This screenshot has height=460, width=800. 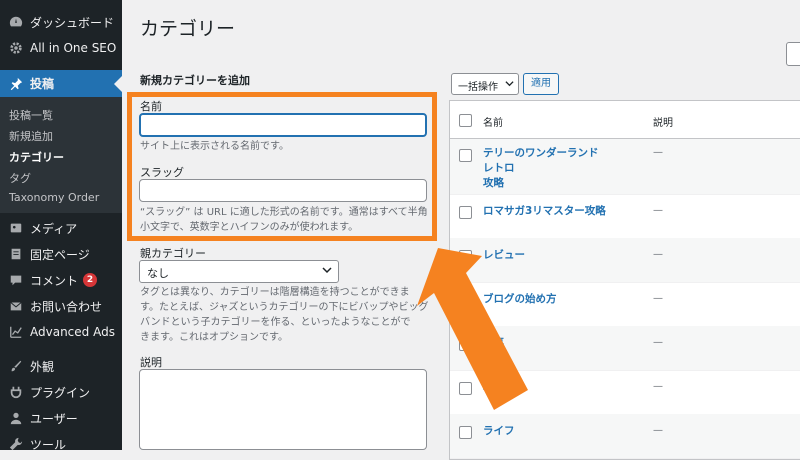 What do you see at coordinates (625, 167) in the screenshot?
I see `table-row: テリーのワンダーランドレトロ 攻略 —` at bounding box center [625, 167].